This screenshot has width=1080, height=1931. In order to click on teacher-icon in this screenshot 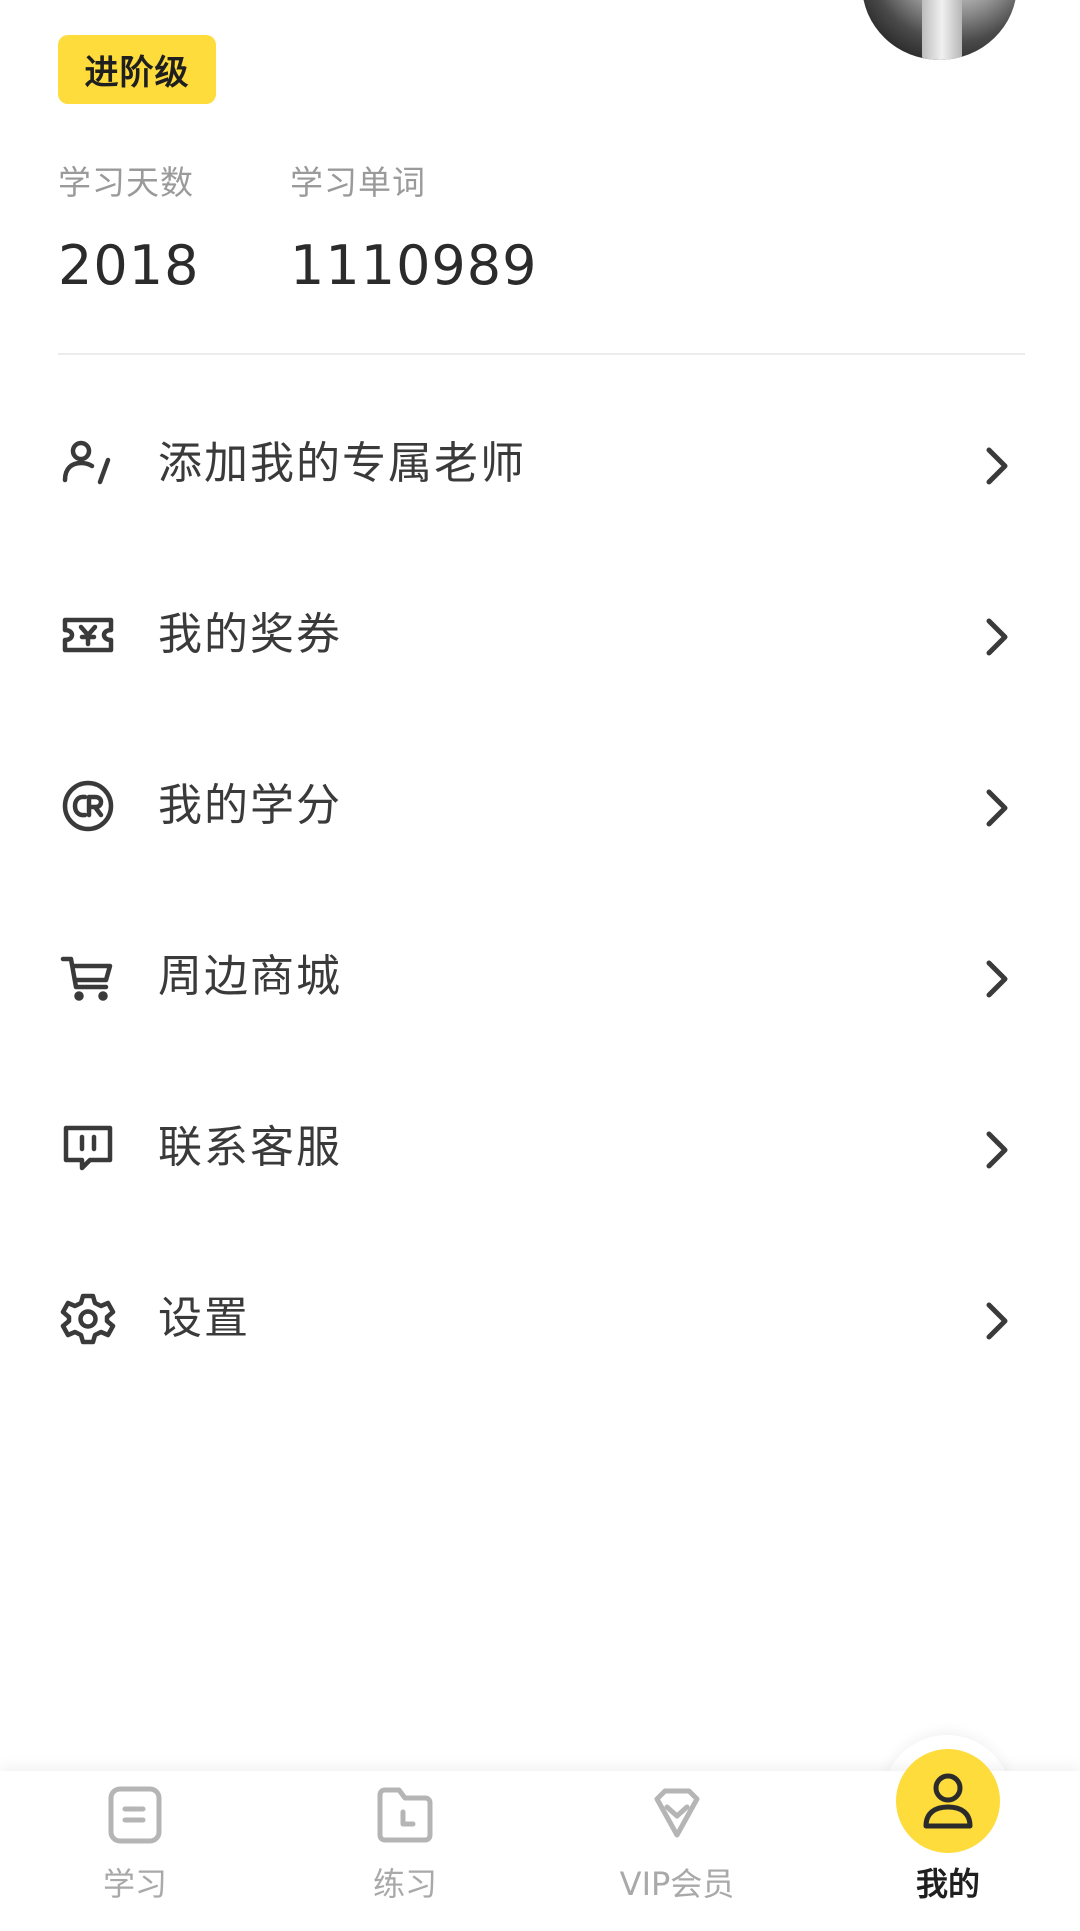, I will do `click(88, 464)`.